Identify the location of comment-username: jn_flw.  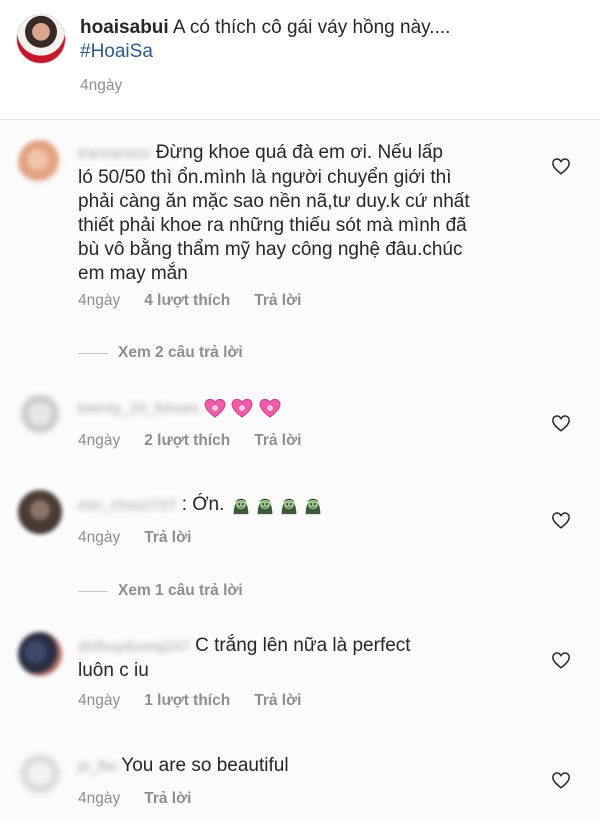
(97, 767).